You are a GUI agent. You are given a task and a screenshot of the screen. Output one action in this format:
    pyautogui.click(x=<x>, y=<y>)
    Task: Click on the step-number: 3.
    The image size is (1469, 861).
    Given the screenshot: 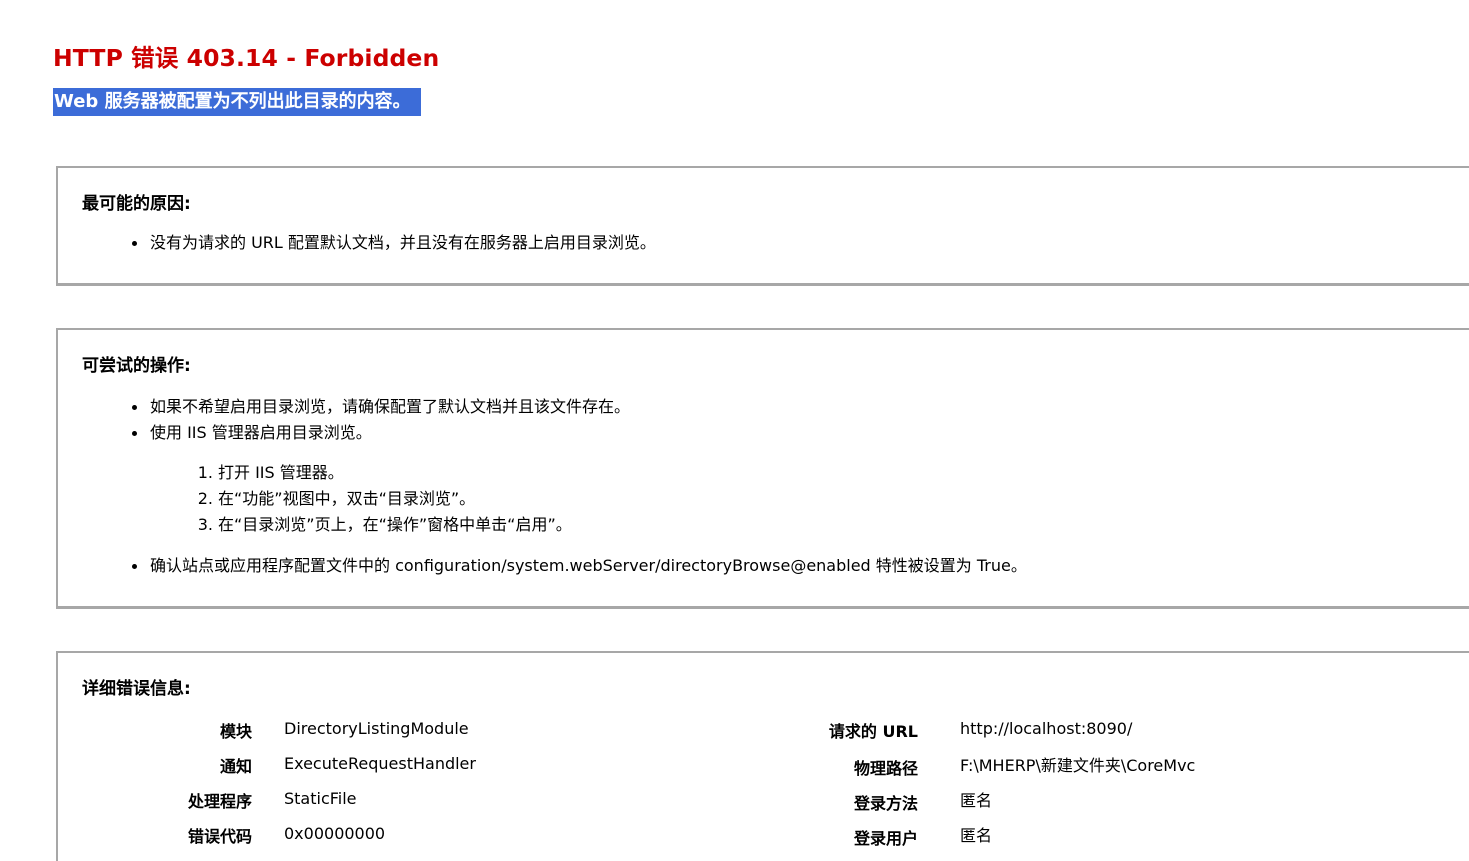 What is the action you would take?
    pyautogui.click(x=205, y=524)
    